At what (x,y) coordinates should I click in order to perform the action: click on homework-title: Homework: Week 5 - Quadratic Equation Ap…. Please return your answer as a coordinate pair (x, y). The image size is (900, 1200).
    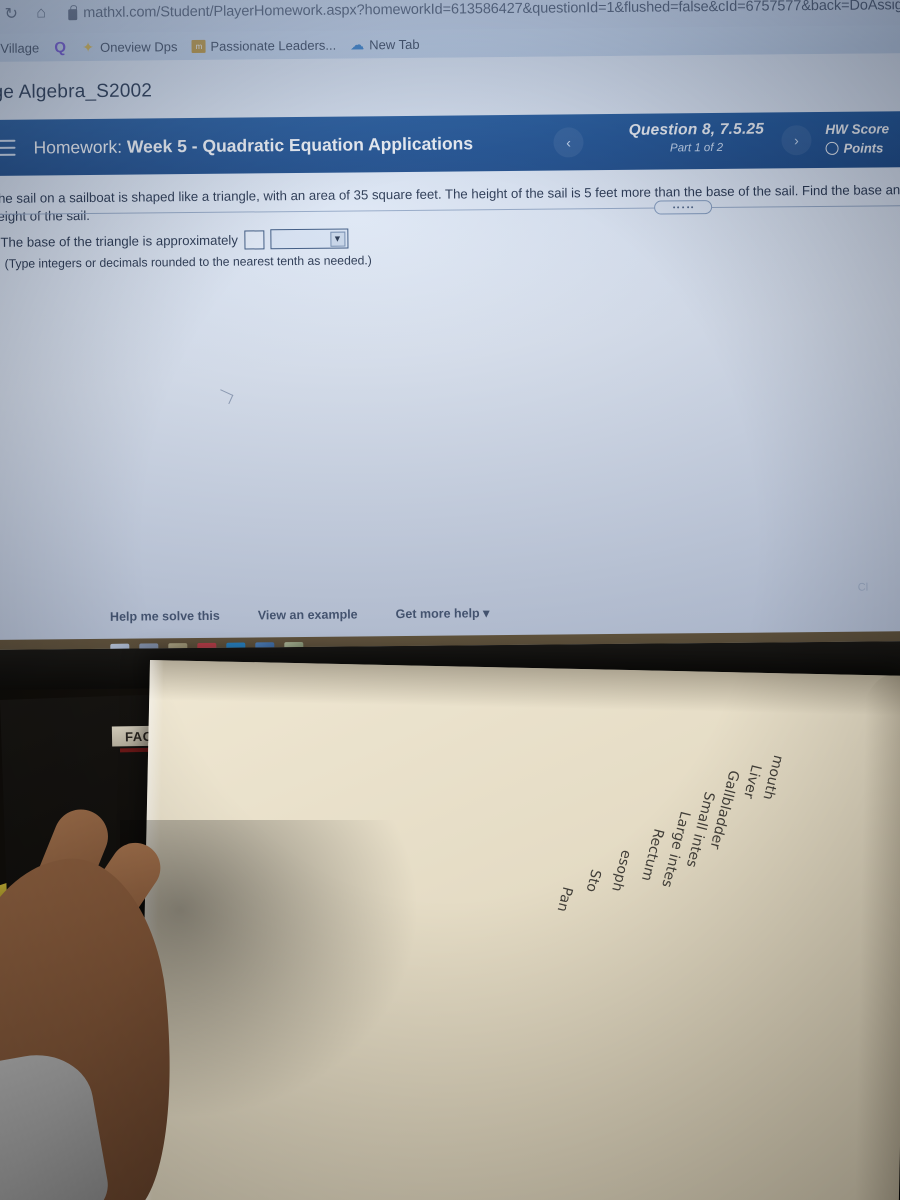
    Looking at the image, I should click on (253, 145).